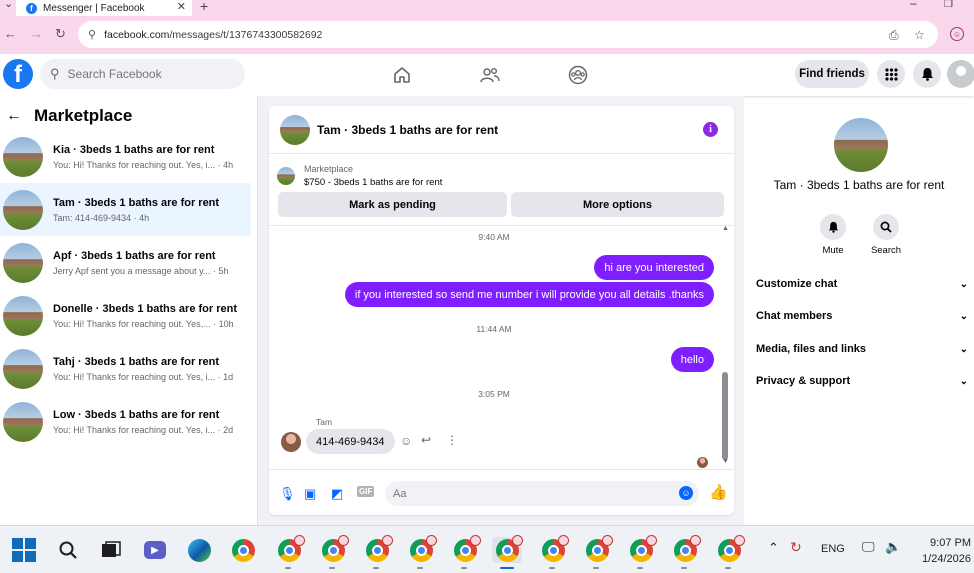 The height and width of the screenshot is (573, 974). I want to click on show-hidden-icons-chevron-icon: ⌃, so click(773, 548).